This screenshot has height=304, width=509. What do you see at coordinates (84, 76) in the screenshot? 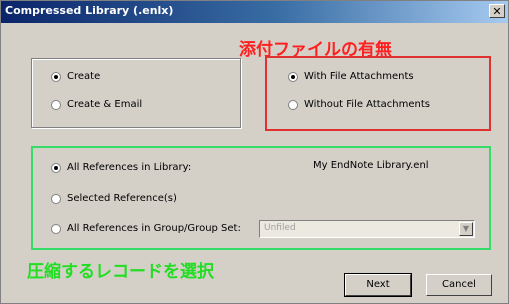
I see `create-radio-label: Create` at bounding box center [84, 76].